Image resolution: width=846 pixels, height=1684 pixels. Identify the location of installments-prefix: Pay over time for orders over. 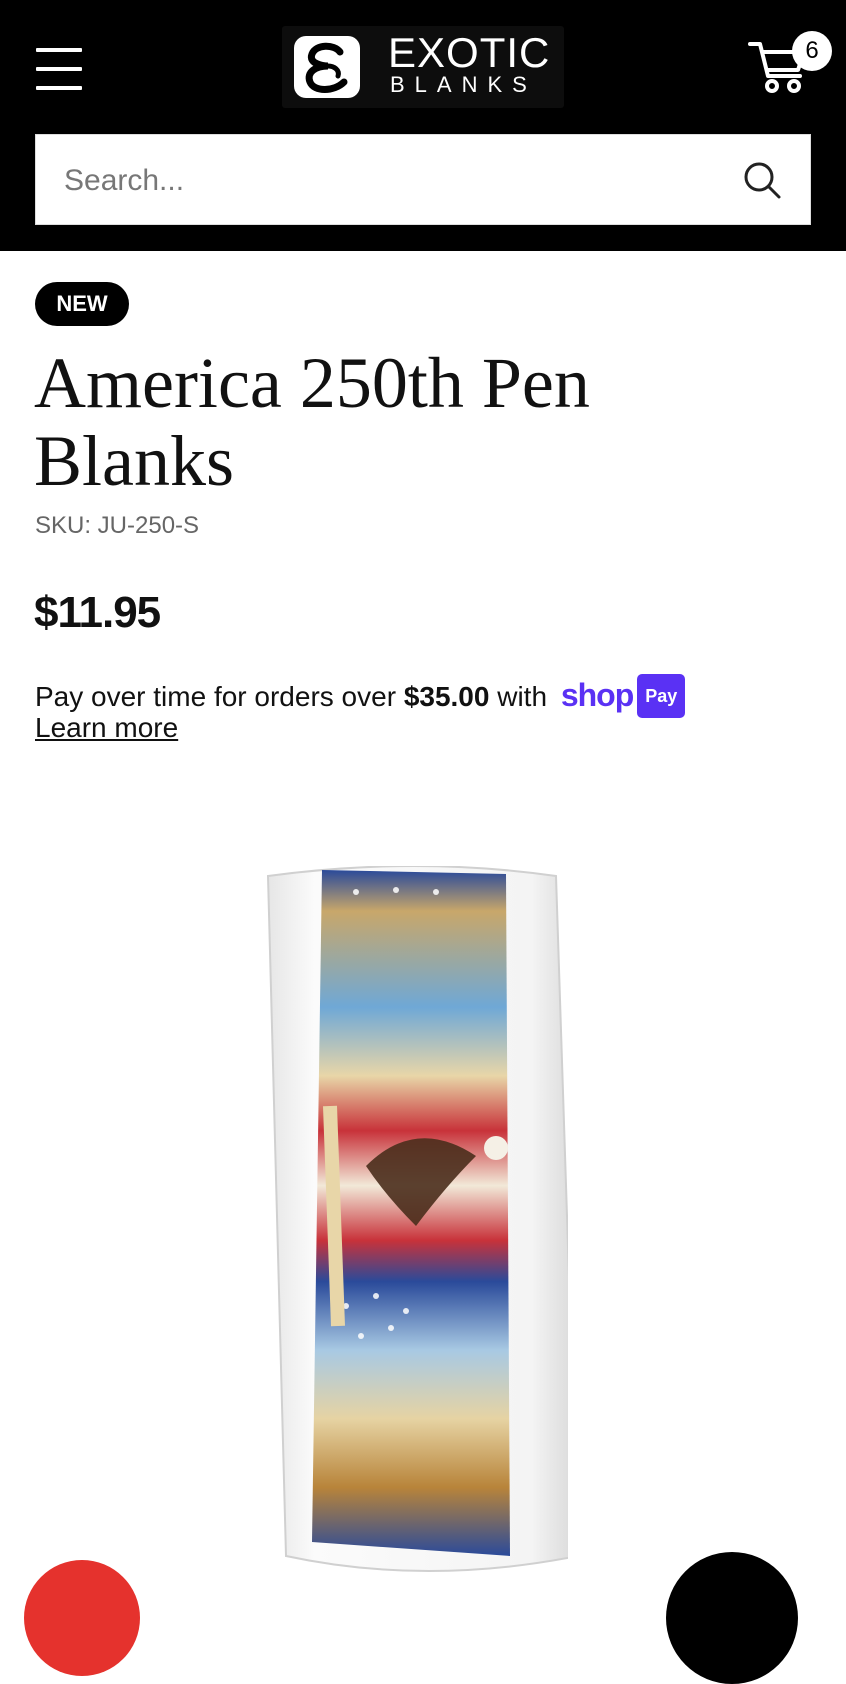
(216, 696).